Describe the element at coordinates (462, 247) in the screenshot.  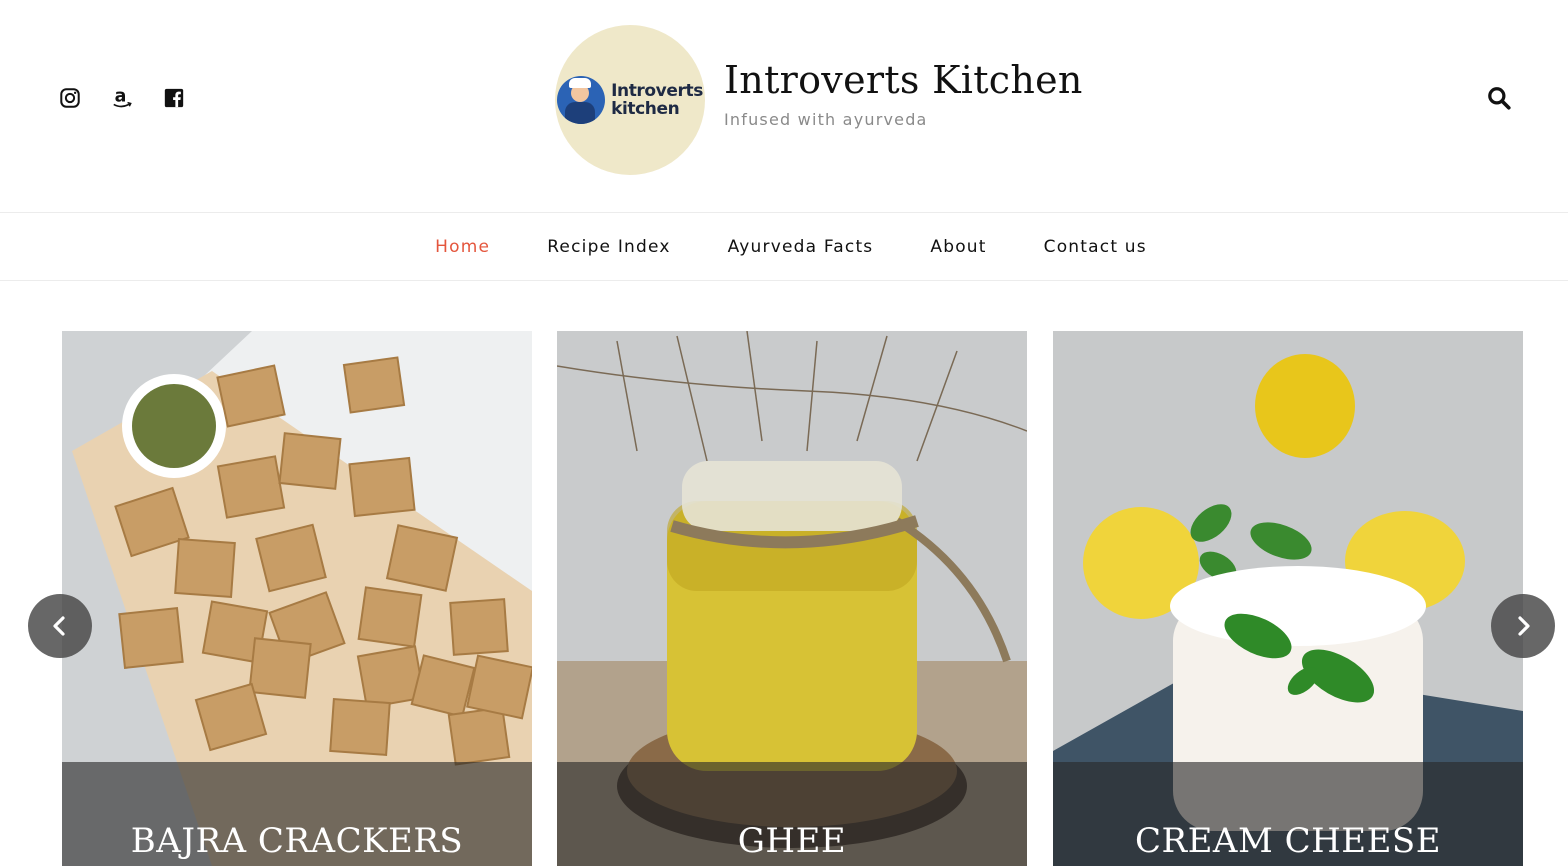
I see `nav-item-home: Home` at that location.